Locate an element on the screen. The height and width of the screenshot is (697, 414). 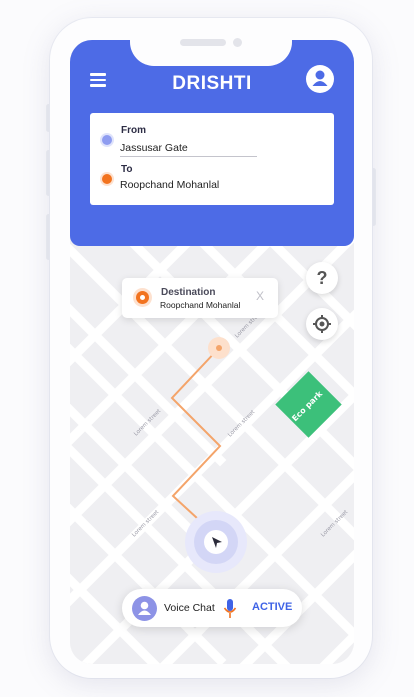
close-button: X is located at coordinates (260, 296).